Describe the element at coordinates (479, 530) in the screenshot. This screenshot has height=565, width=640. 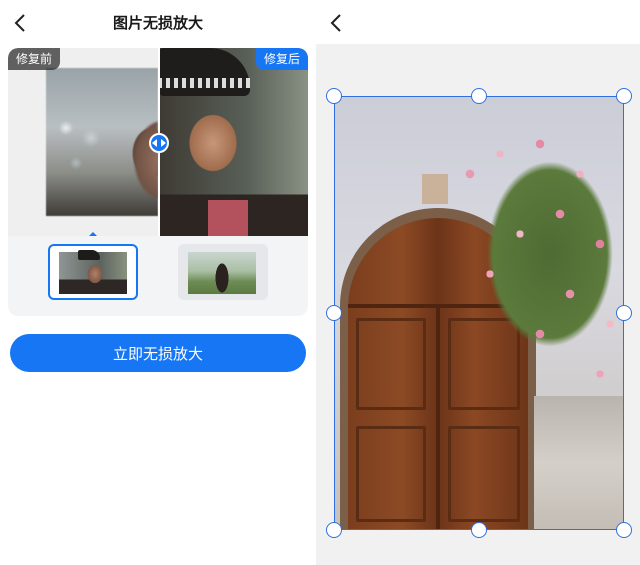
I see `crop-handle-bottom-center` at that location.